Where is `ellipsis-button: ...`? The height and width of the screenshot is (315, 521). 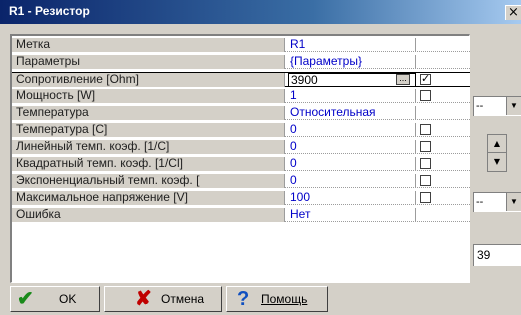
ellipsis-button: ... is located at coordinates (403, 79).